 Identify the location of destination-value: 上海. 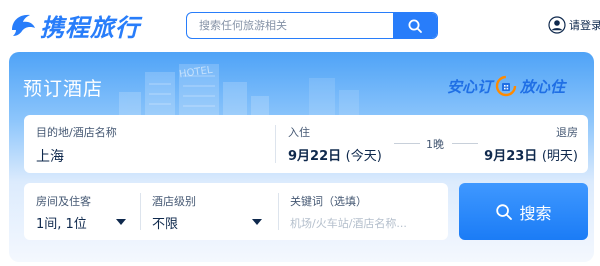
(50, 157).